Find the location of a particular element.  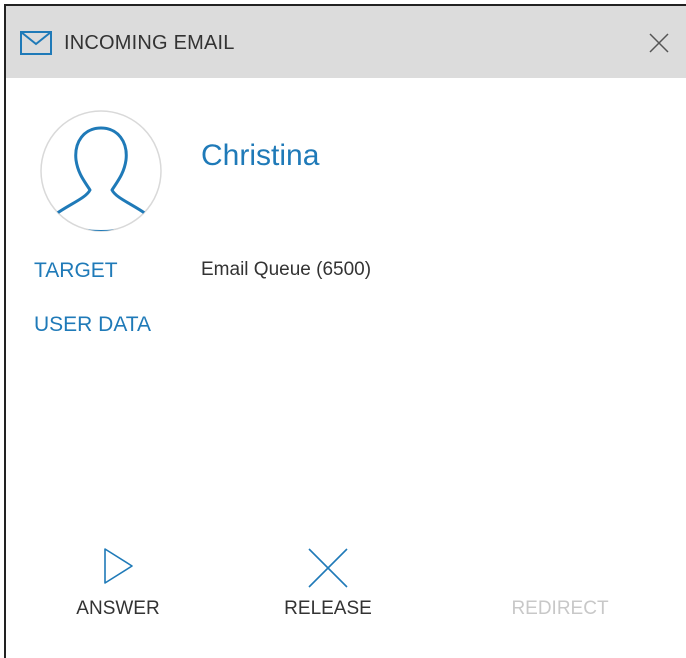

close-icon is located at coordinates (659, 43).